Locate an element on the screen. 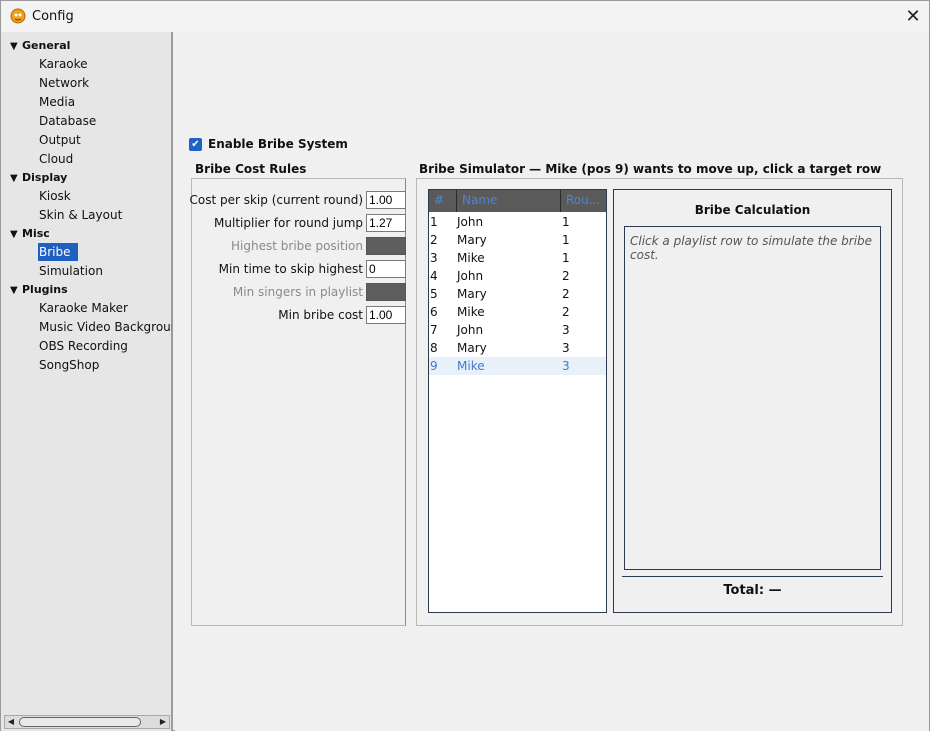 This screenshot has width=930, height=731. min-singers-playlist-input is located at coordinates (386, 292).